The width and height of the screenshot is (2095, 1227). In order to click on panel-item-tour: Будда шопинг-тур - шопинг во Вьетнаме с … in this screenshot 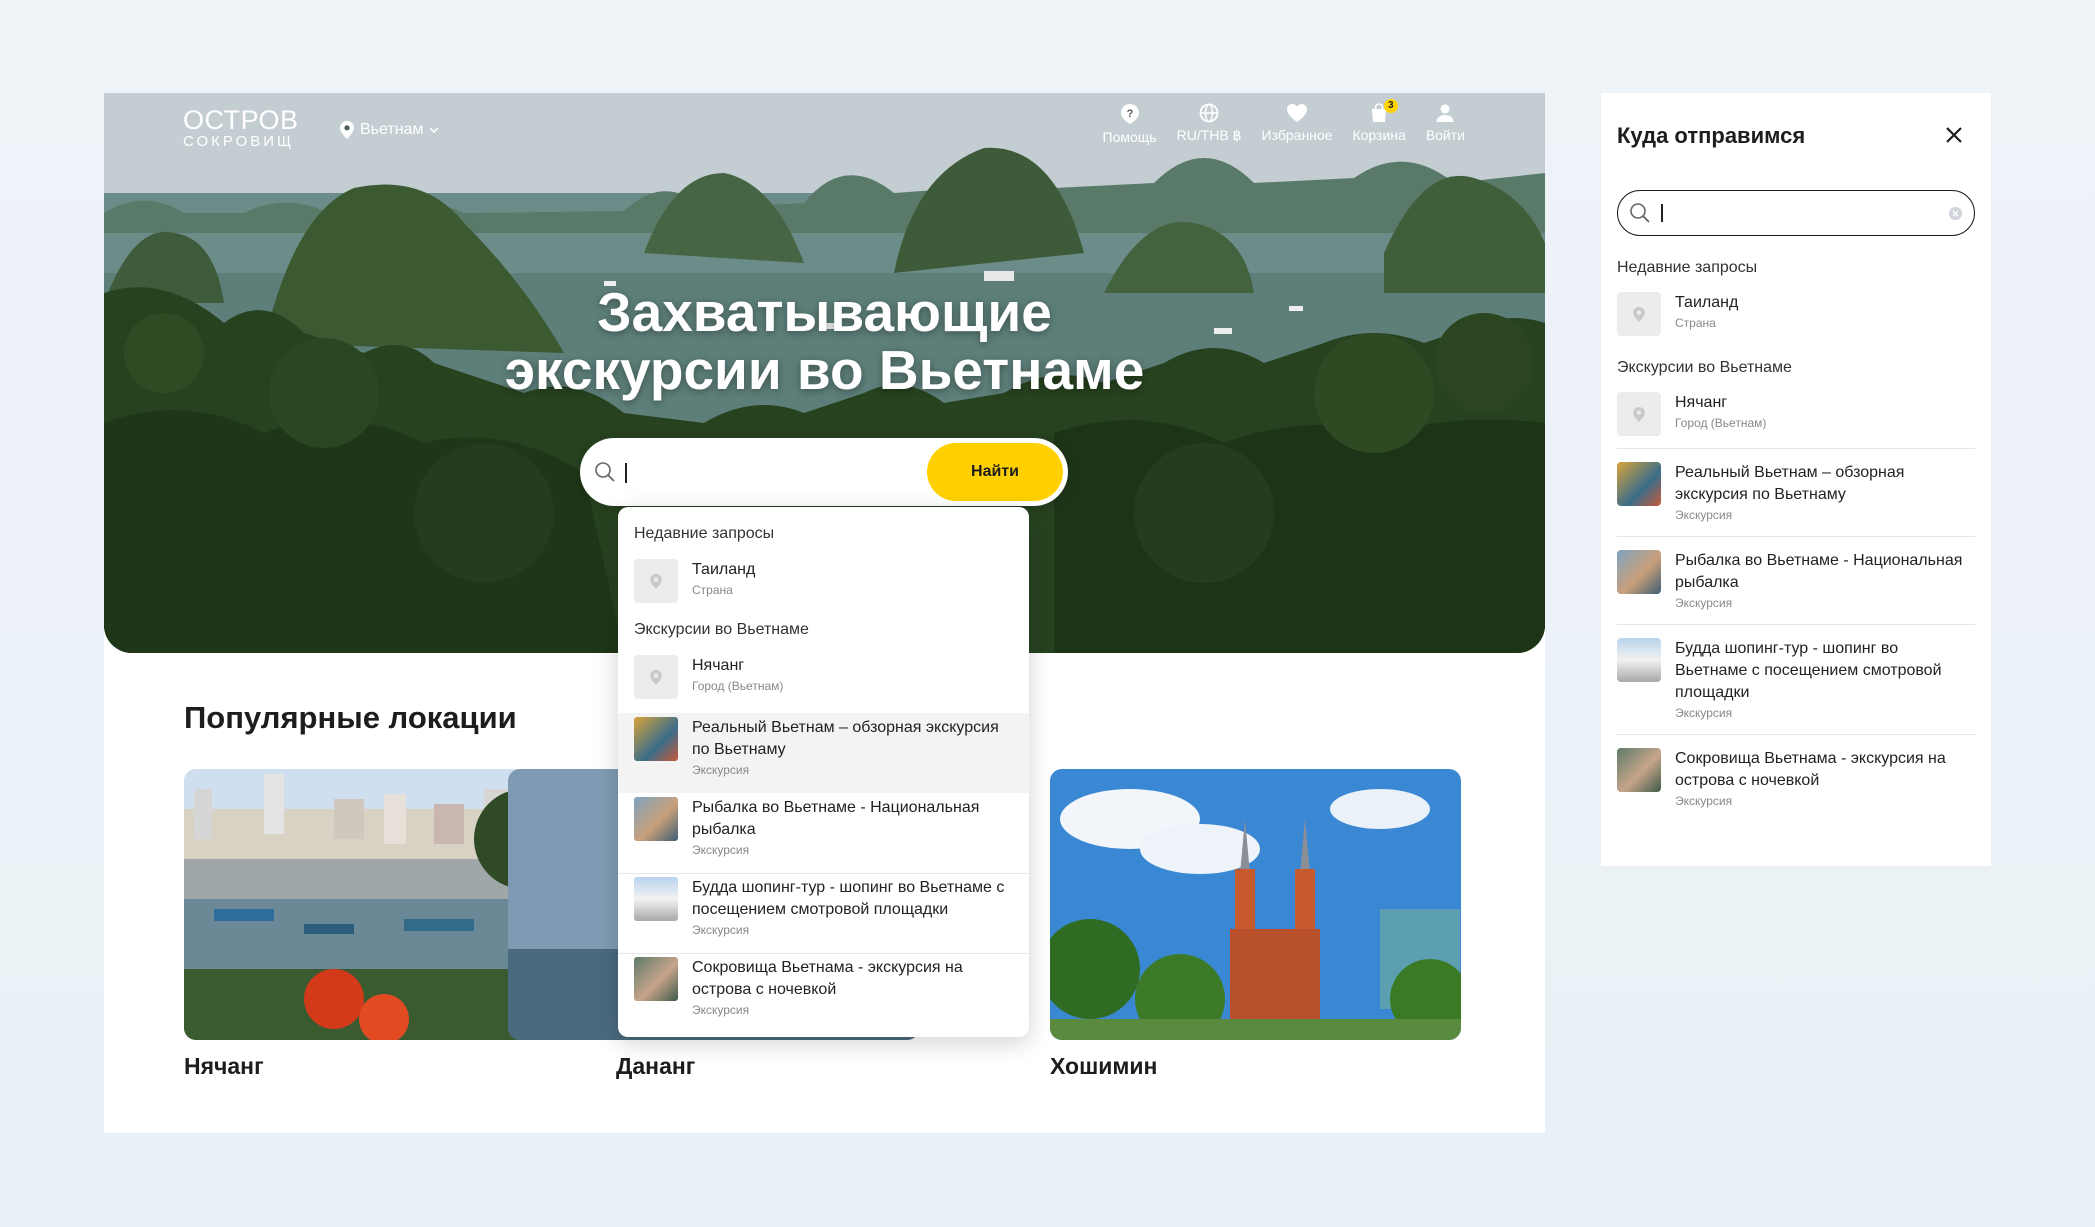, I will do `click(1796, 679)`.